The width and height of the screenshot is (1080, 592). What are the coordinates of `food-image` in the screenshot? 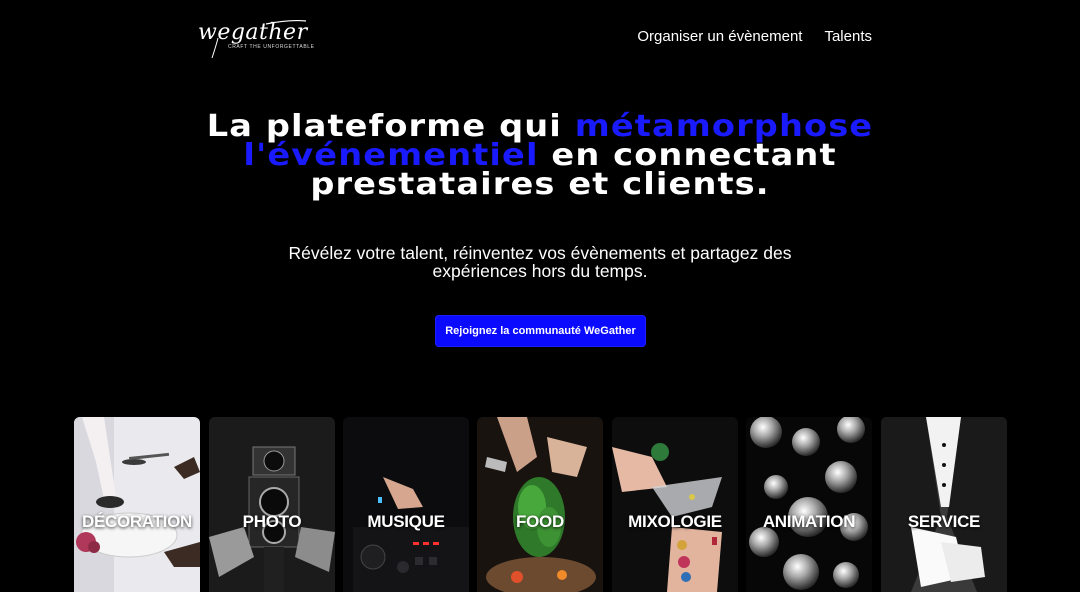 It's located at (540, 504).